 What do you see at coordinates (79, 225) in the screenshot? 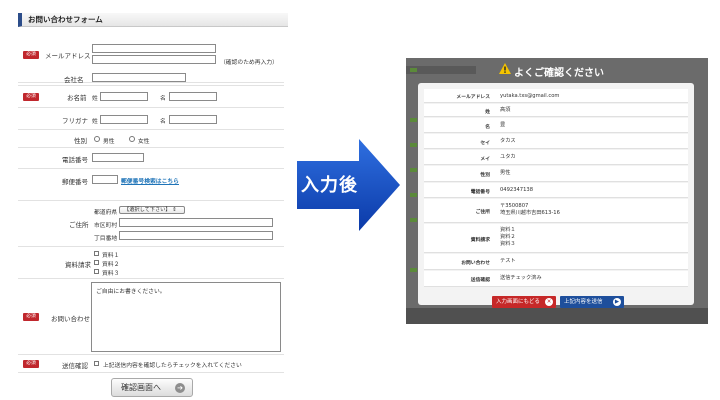
I see `address-label: ご住所` at bounding box center [79, 225].